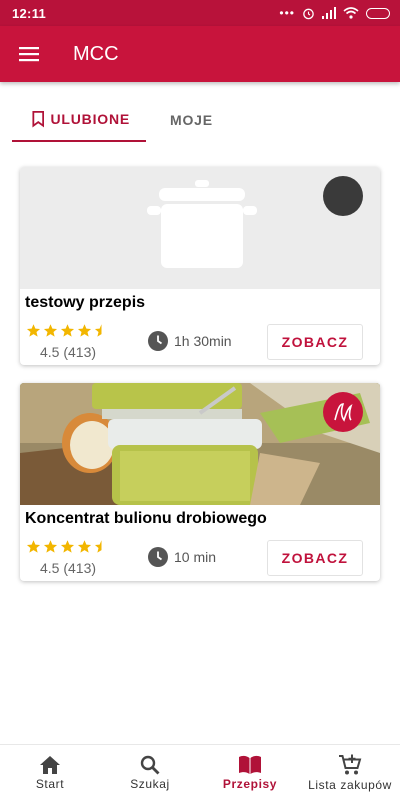 The image size is (400, 800). I want to click on pot-icon, so click(202, 224).